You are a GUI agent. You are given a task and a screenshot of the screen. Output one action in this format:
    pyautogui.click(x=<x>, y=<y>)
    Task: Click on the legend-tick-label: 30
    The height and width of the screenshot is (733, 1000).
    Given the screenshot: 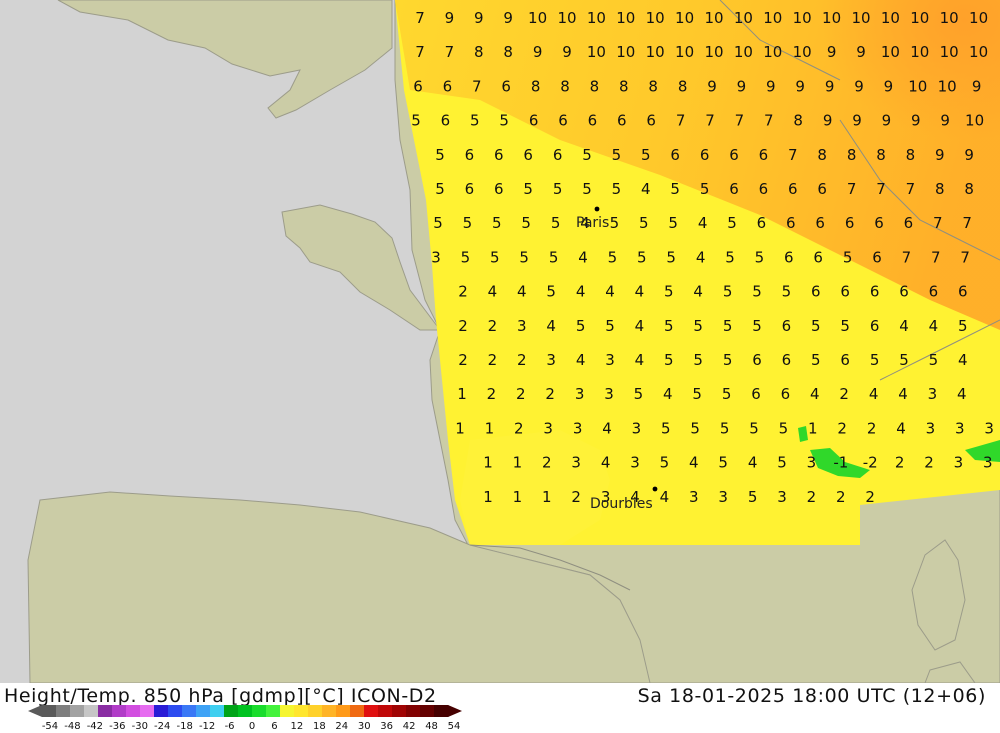 What is the action you would take?
    pyautogui.click(x=364, y=726)
    